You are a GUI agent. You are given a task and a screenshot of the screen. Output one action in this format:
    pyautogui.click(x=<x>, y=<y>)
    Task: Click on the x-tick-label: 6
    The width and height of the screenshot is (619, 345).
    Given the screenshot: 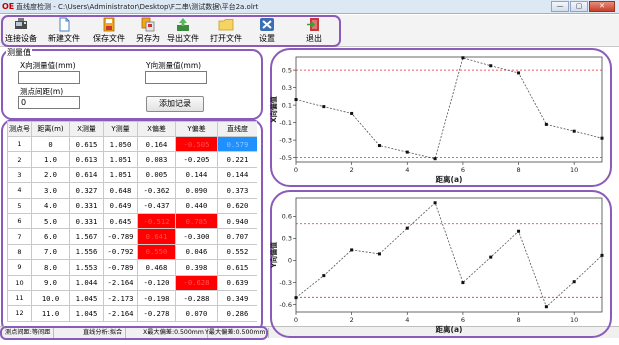 What is the action you would take?
    pyautogui.click(x=463, y=320)
    